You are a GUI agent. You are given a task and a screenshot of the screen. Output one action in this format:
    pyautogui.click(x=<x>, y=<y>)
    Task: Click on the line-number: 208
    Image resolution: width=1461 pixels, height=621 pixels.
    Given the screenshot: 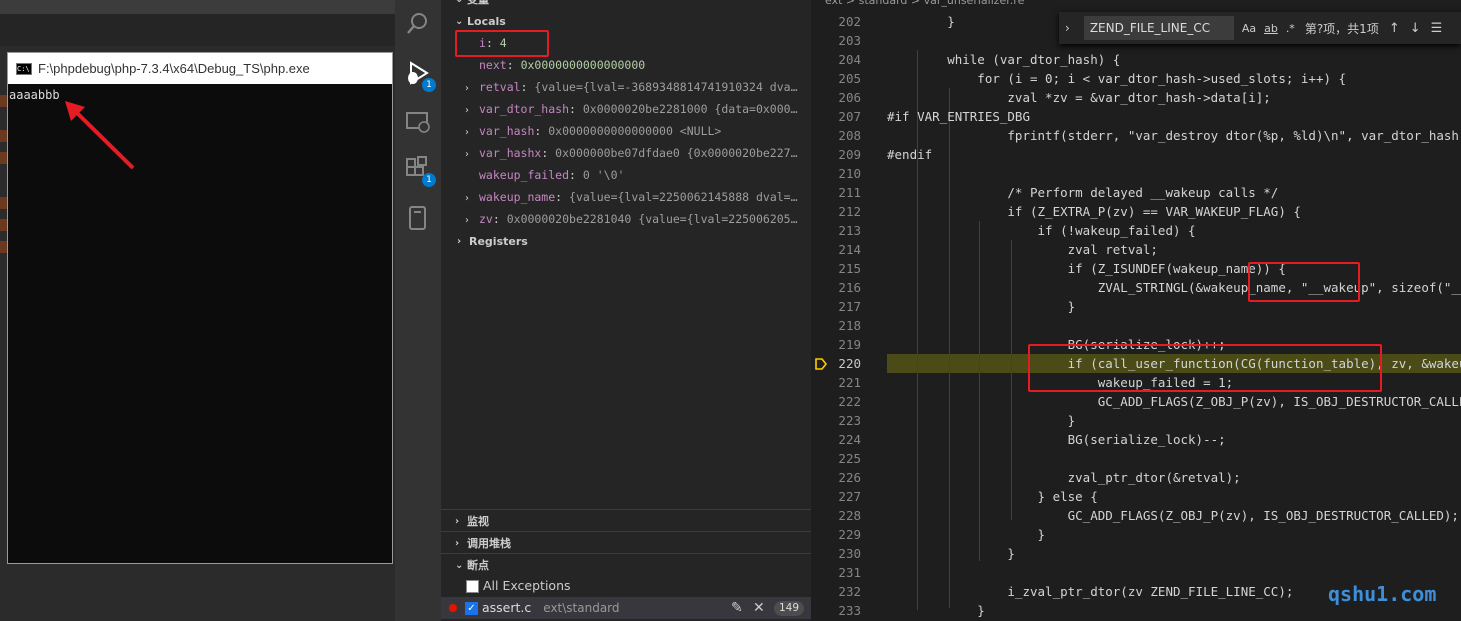 What is the action you would take?
    pyautogui.click(x=836, y=135)
    